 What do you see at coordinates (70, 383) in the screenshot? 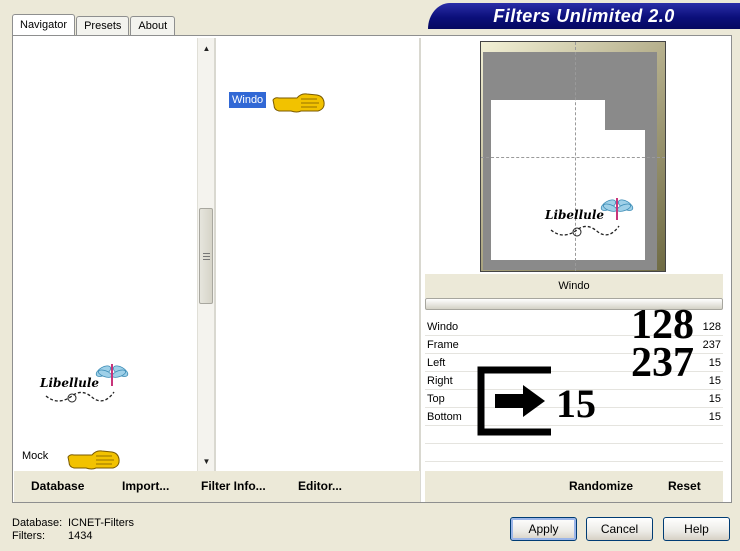
I see `watermark-text-left: Libellule` at bounding box center [70, 383].